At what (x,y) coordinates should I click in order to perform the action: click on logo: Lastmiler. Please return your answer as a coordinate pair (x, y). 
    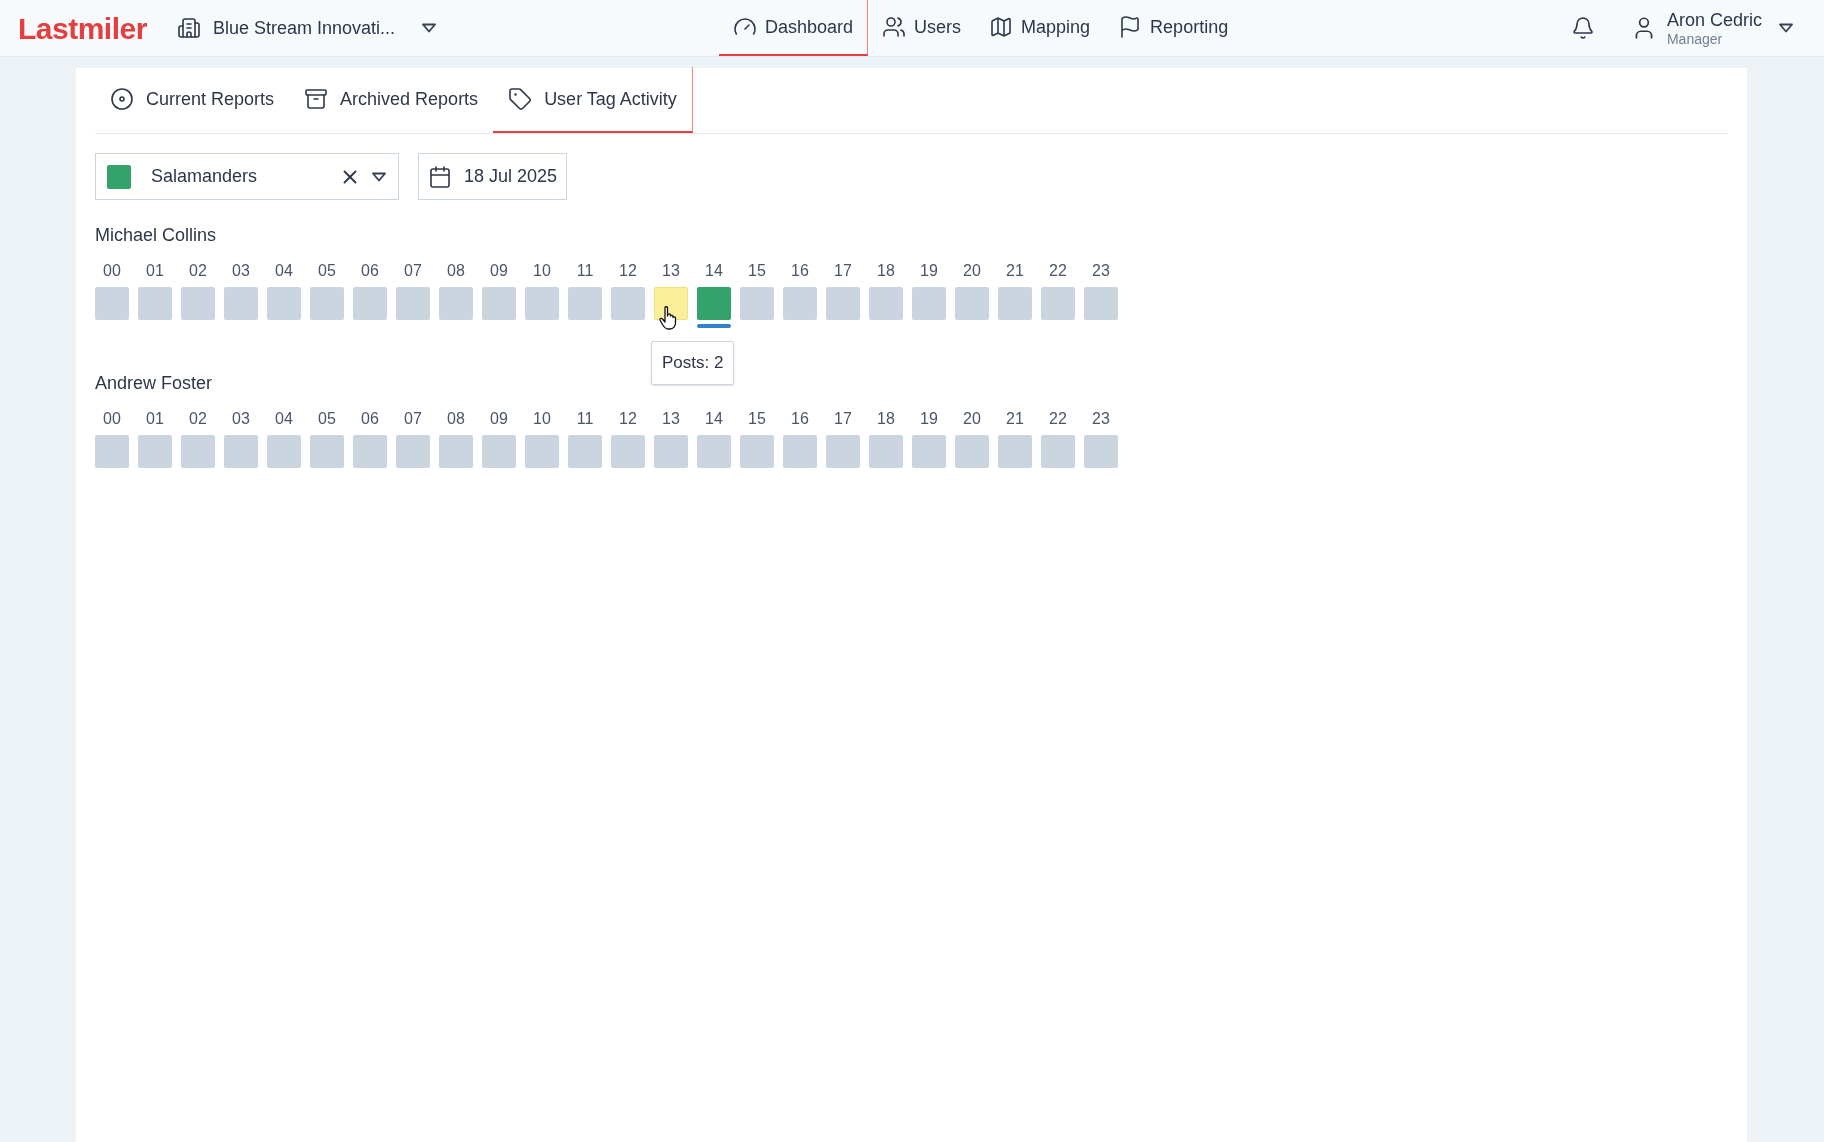
    Looking at the image, I should click on (82, 28).